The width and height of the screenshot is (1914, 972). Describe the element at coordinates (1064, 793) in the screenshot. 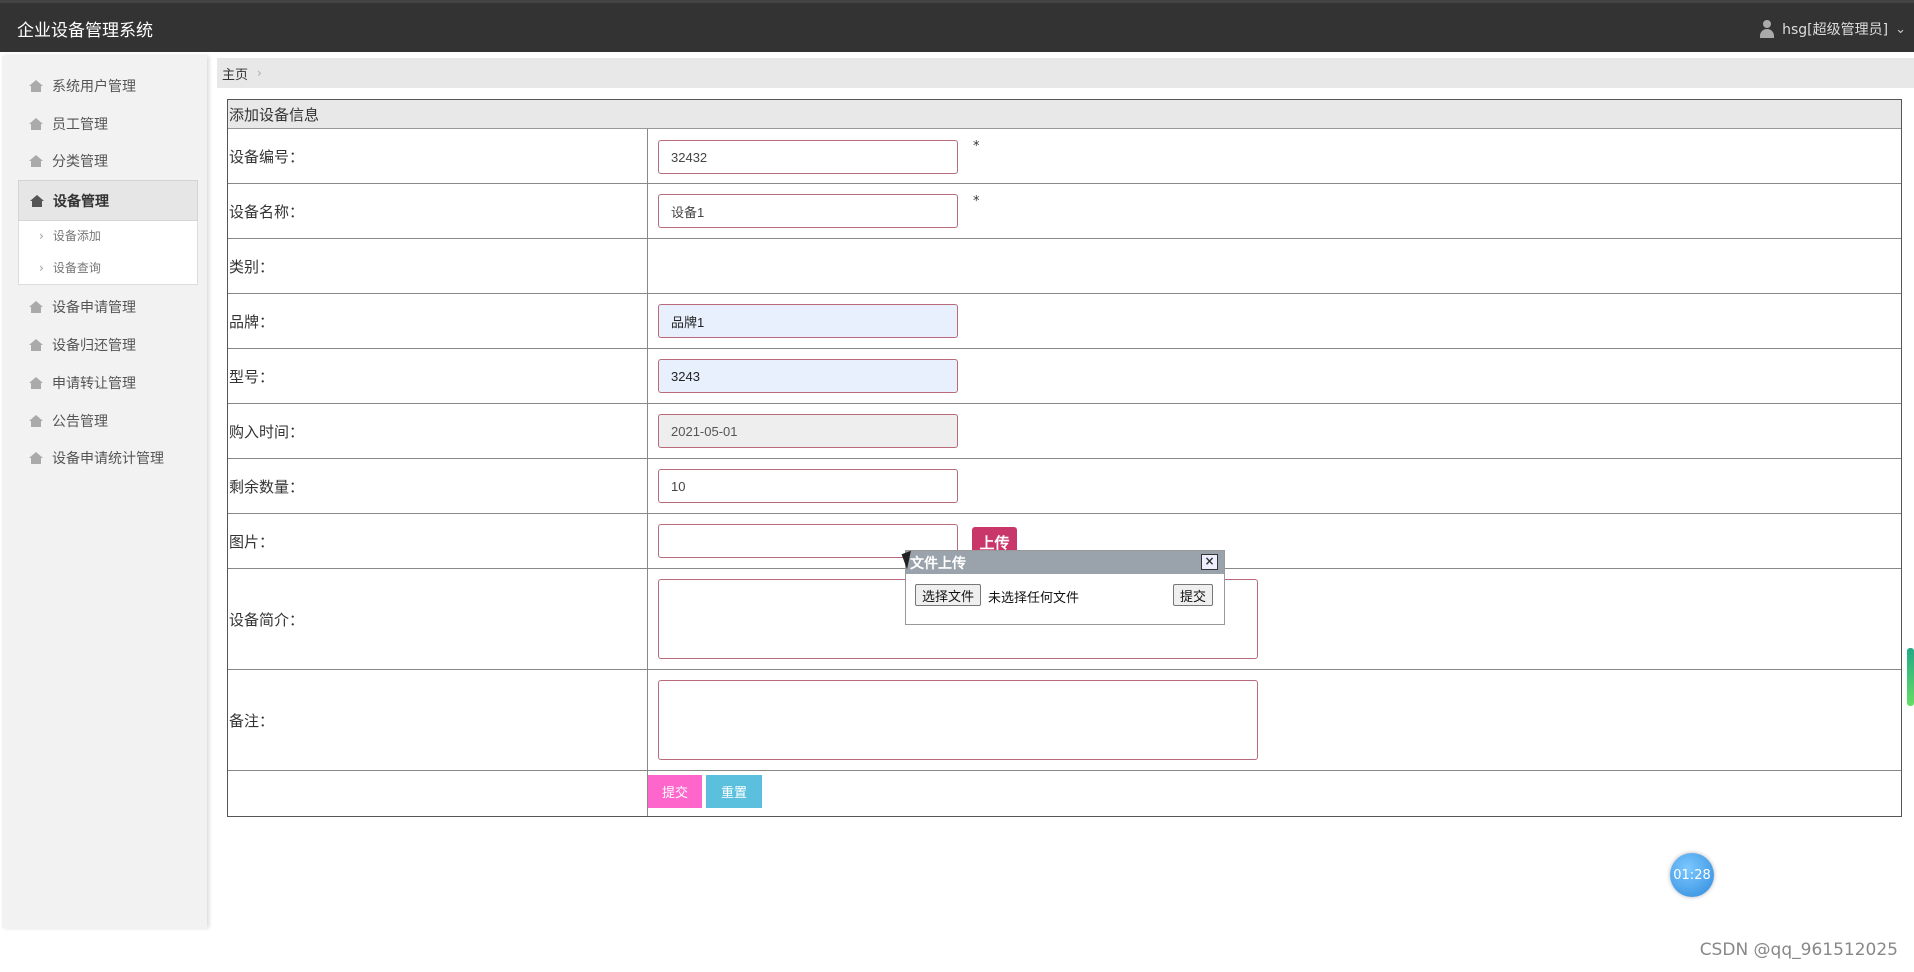

I see `form-row-actions: 提交 重置` at that location.